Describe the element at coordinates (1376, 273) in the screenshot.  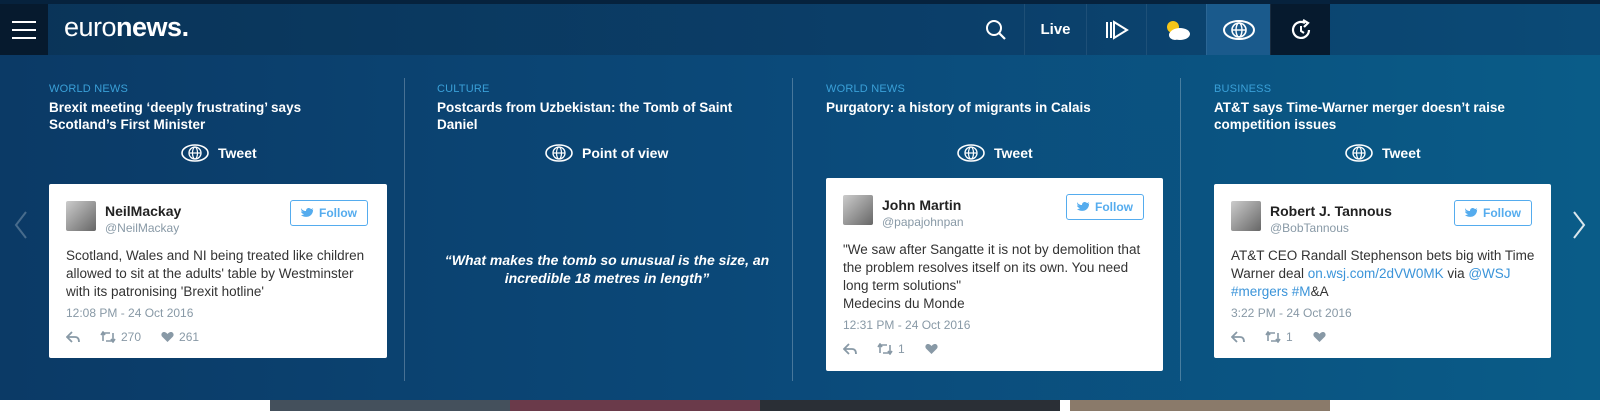
I see `tweet-link: on.wsj.com/2dVW0MK` at that location.